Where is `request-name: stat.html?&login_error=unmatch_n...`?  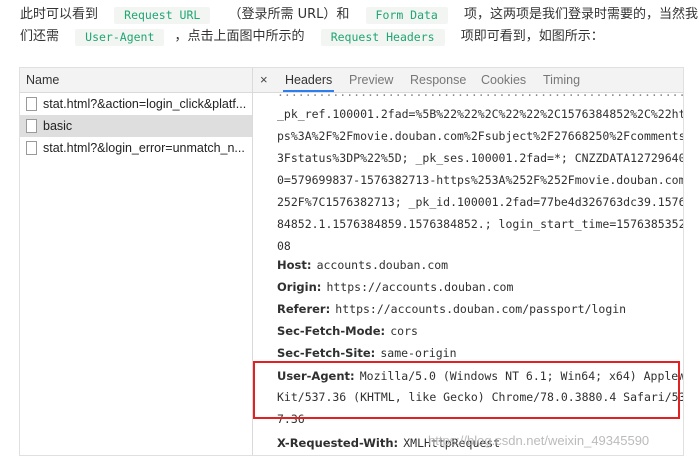 request-name: stat.html?&login_error=unmatch_n... is located at coordinates (144, 148).